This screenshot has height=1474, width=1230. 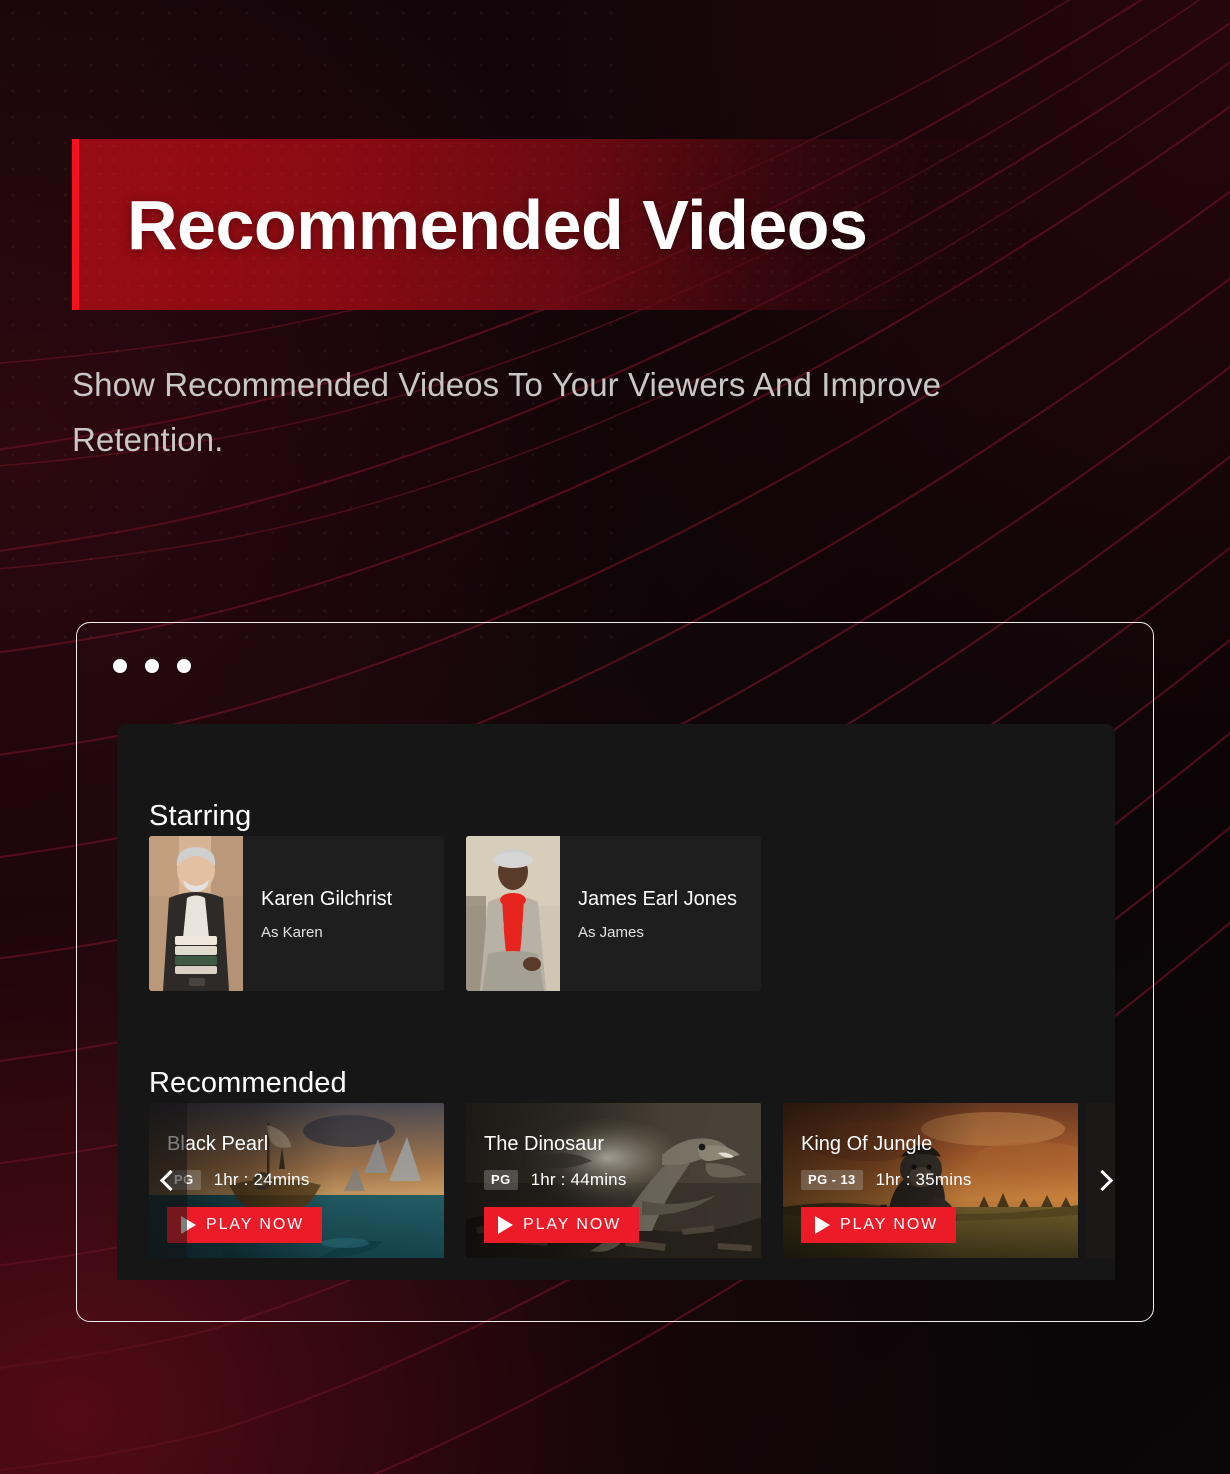 What do you see at coordinates (867, 1144) in the screenshot?
I see `video-title: King Of Jungle` at bounding box center [867, 1144].